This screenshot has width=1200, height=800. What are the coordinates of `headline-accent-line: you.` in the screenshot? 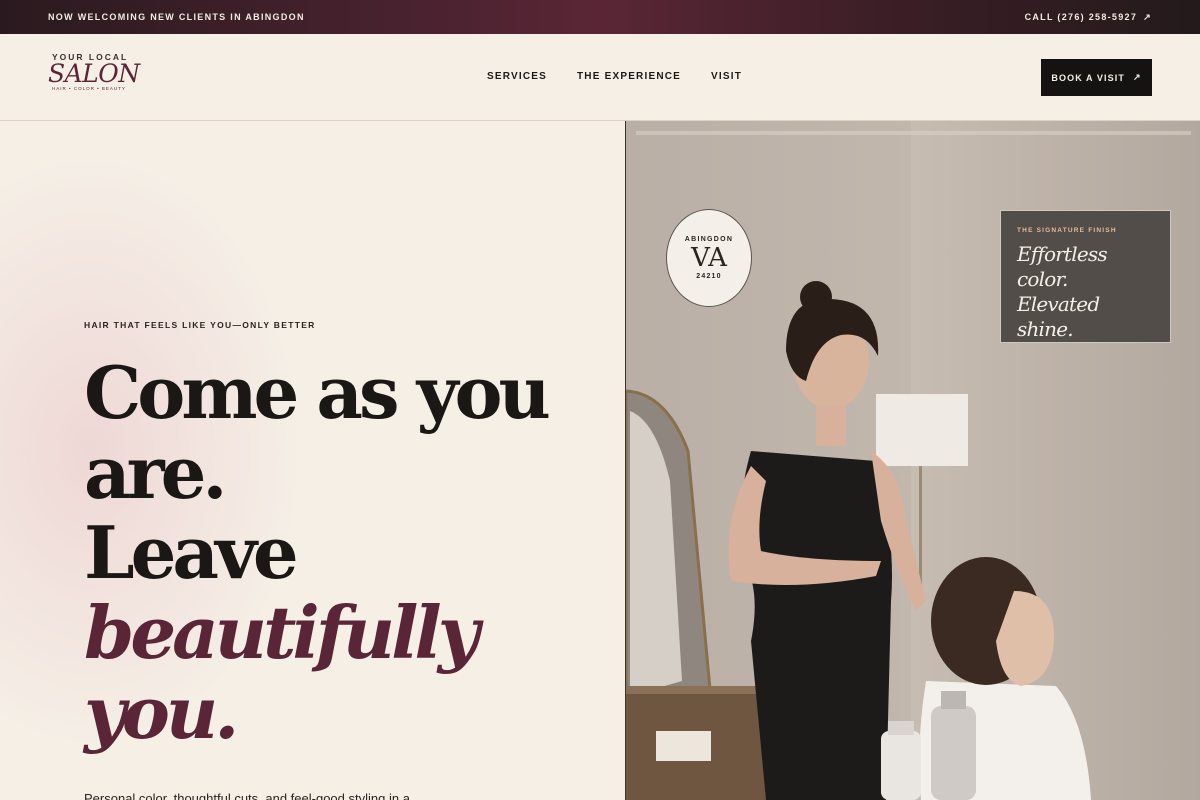 It's located at (161, 712).